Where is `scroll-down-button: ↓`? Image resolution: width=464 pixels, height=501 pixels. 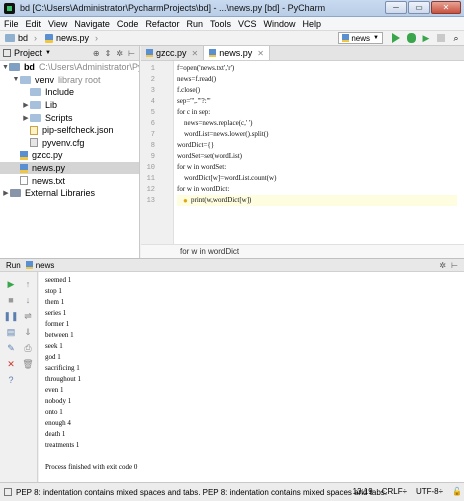
scroll-down-button: ↓ is located at coordinates (28, 300).